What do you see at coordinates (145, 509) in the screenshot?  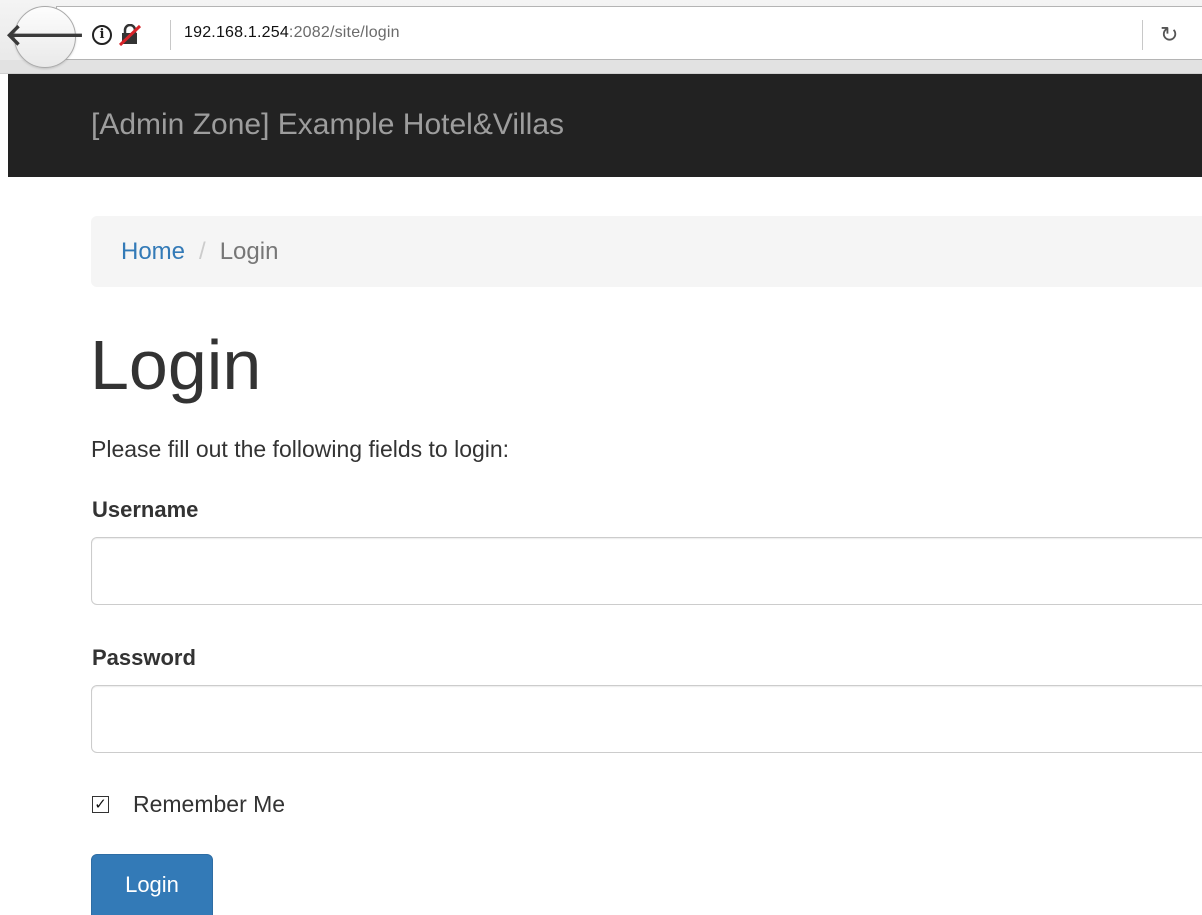 I see `username-label: Username` at bounding box center [145, 509].